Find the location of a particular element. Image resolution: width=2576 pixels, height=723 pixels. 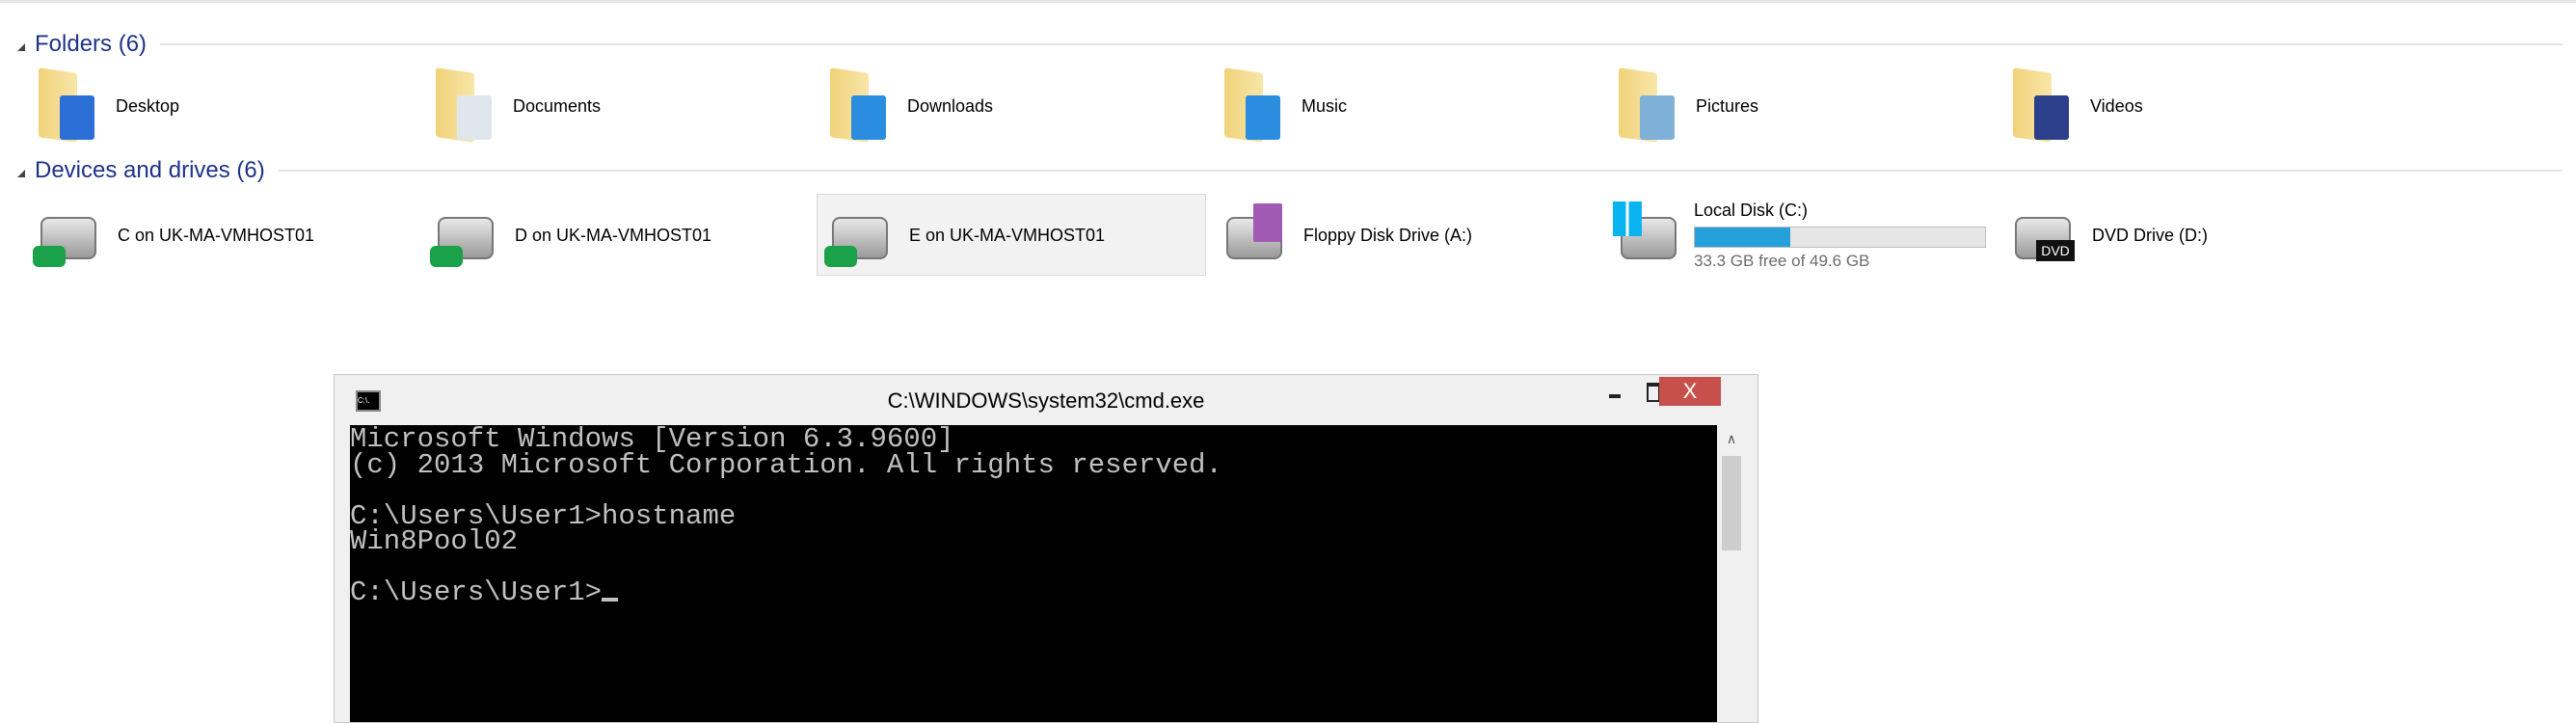

title-bar: C:\. C:\WINDOWS\system32\cmd.exe X is located at coordinates (1046, 400).